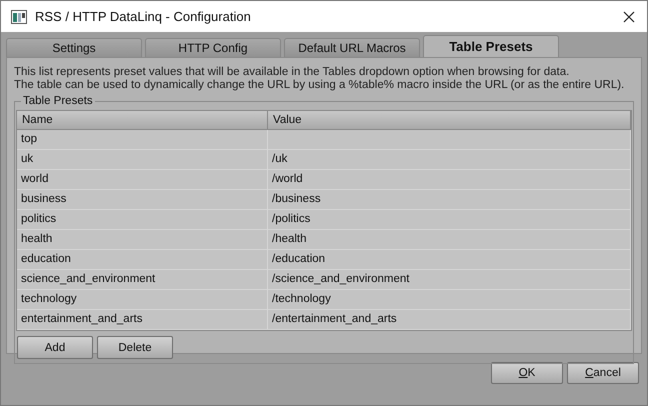 The width and height of the screenshot is (648, 406). What do you see at coordinates (449, 259) in the screenshot?
I see `table-cell: /education` at bounding box center [449, 259].